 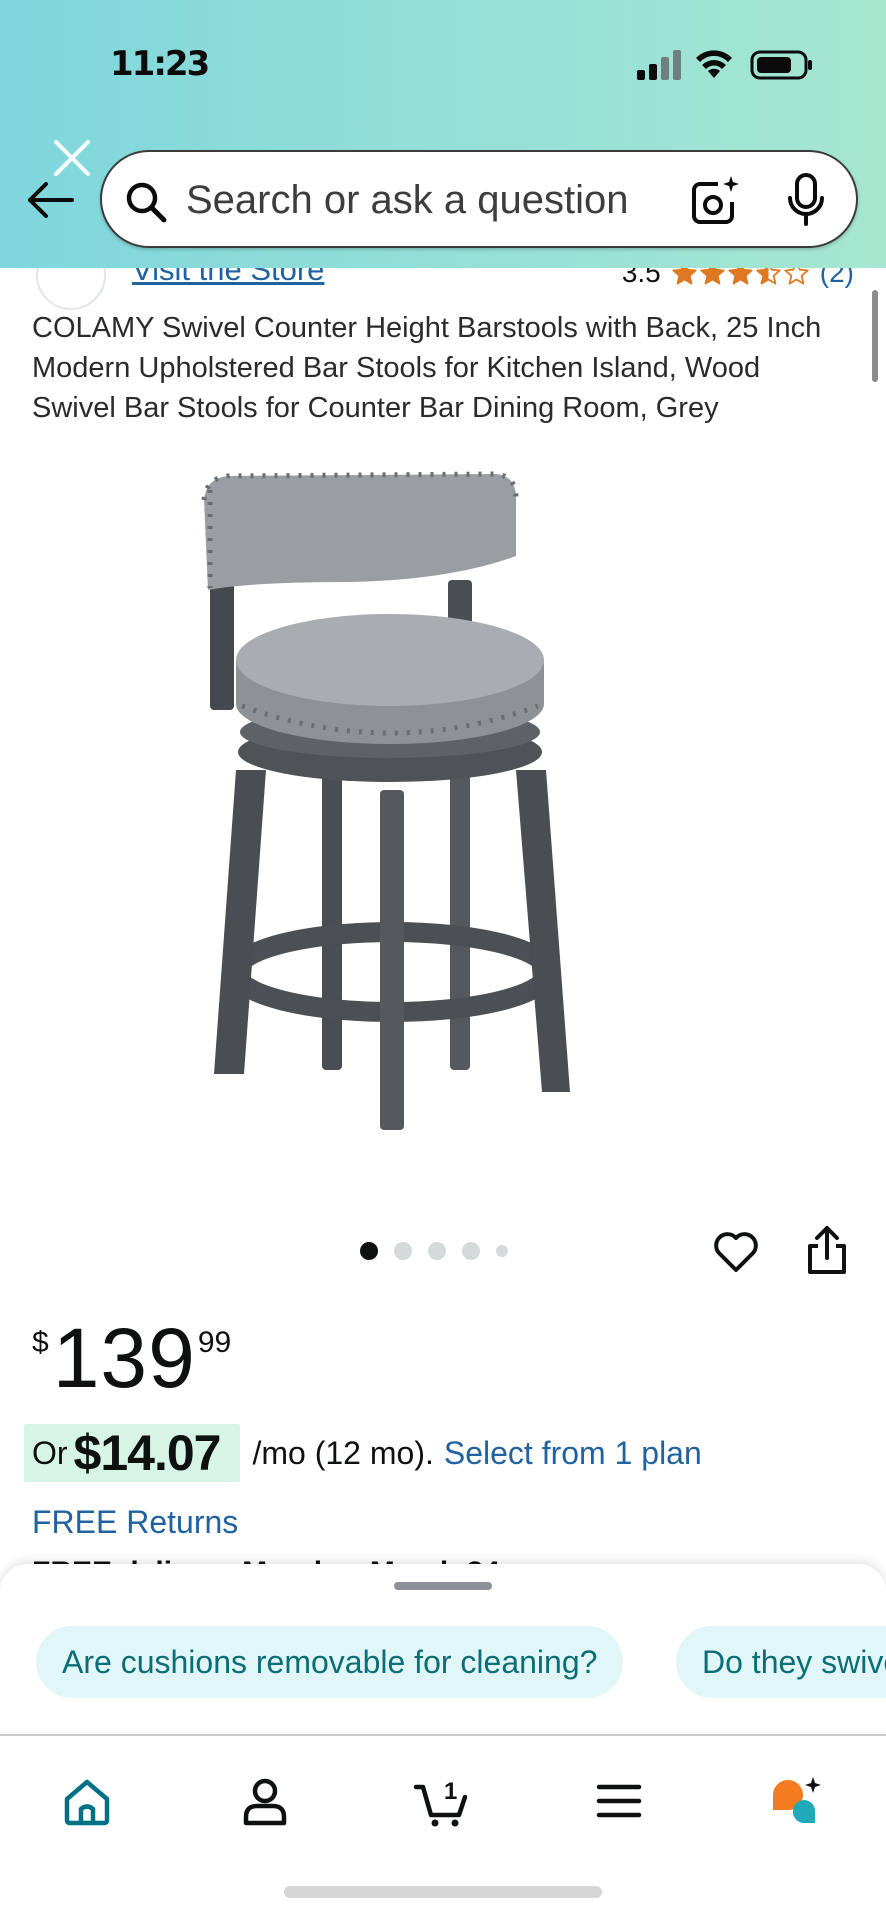 I want to click on nav-cart: 1, so click(x=441, y=1801).